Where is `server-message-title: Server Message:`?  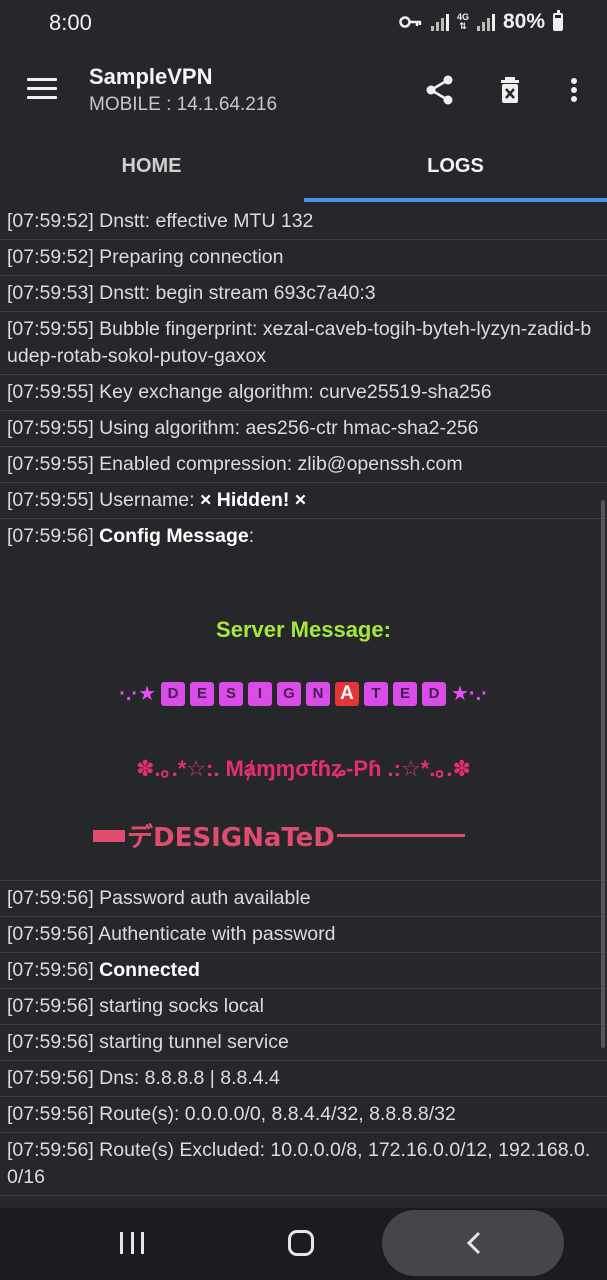
server-message-title: Server Message: is located at coordinates (303, 629).